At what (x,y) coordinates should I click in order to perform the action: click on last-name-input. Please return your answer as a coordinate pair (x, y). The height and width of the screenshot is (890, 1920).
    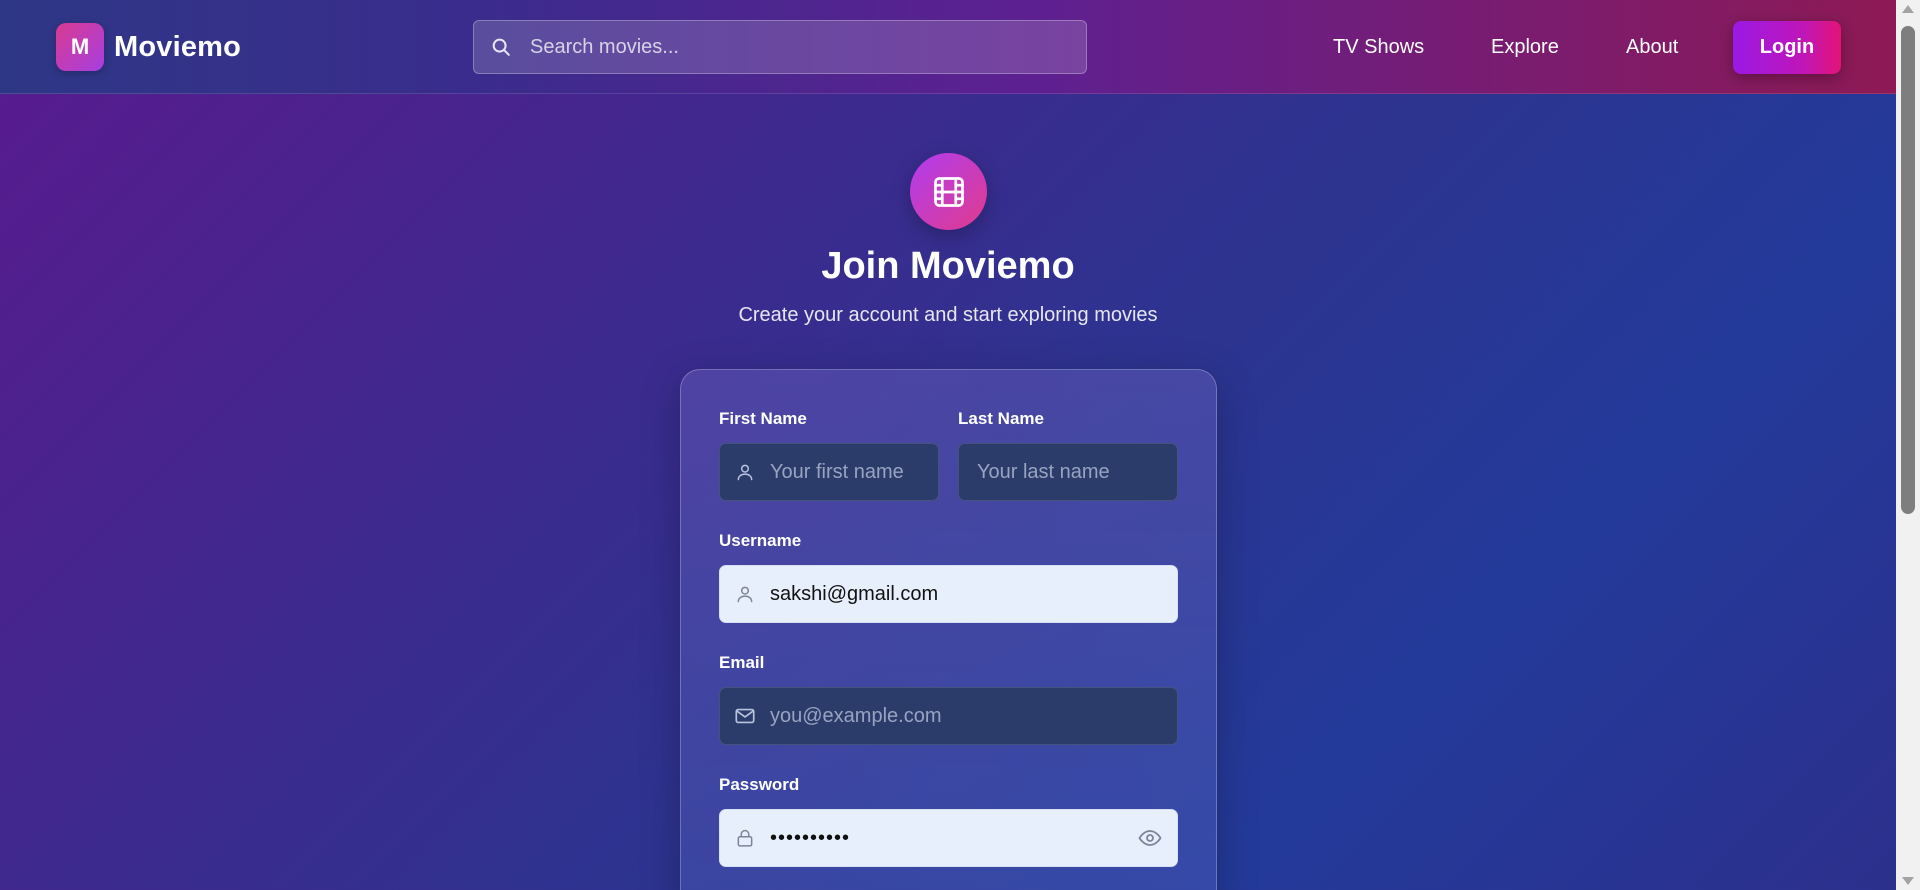
    Looking at the image, I should click on (1076, 472).